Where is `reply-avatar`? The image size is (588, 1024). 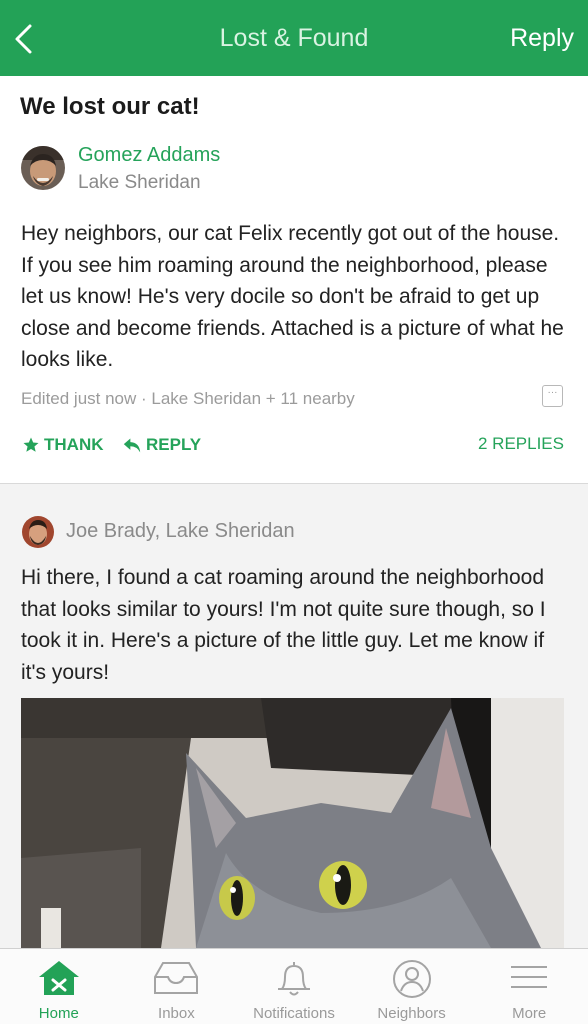
reply-avatar is located at coordinates (38, 532).